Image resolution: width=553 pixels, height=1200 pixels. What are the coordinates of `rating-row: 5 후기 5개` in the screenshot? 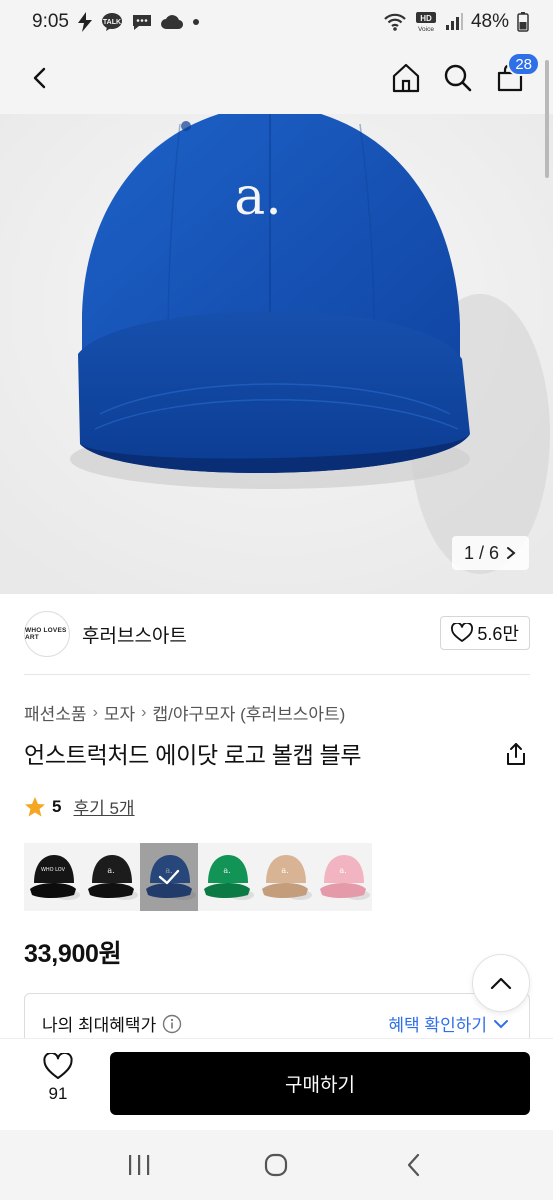 It's located at (79, 806).